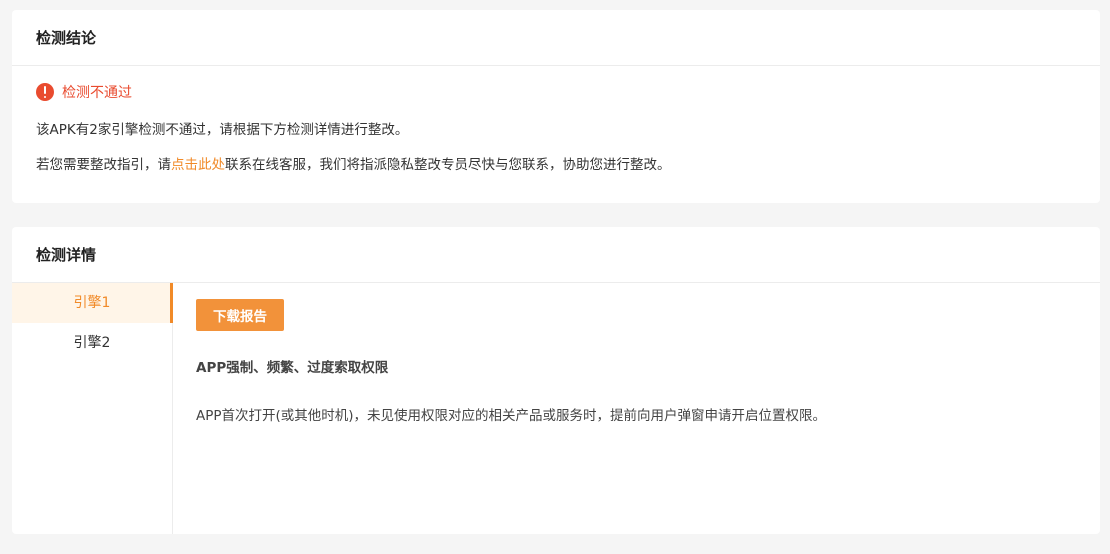  What do you see at coordinates (97, 93) in the screenshot?
I see `status-text: 检测不通过` at bounding box center [97, 93].